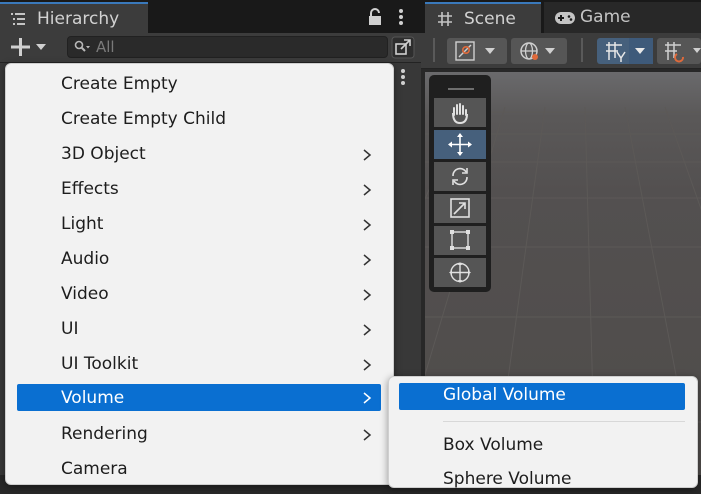  I want to click on transform-icon, so click(460, 272).